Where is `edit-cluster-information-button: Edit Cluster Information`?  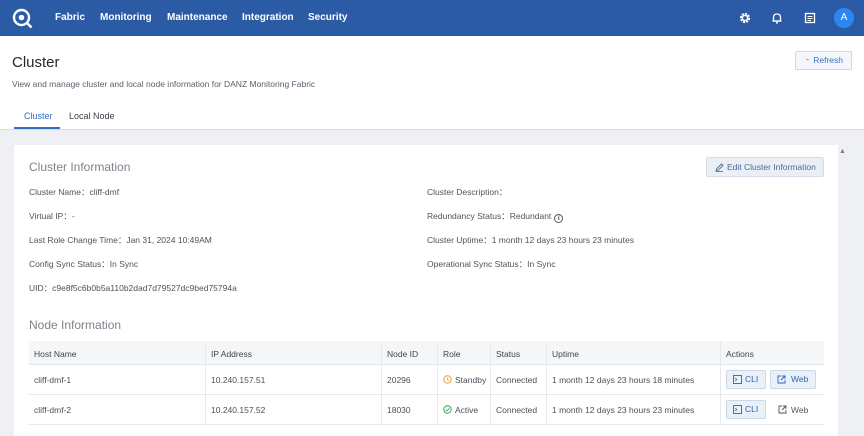 edit-cluster-information-button: Edit Cluster Information is located at coordinates (765, 167).